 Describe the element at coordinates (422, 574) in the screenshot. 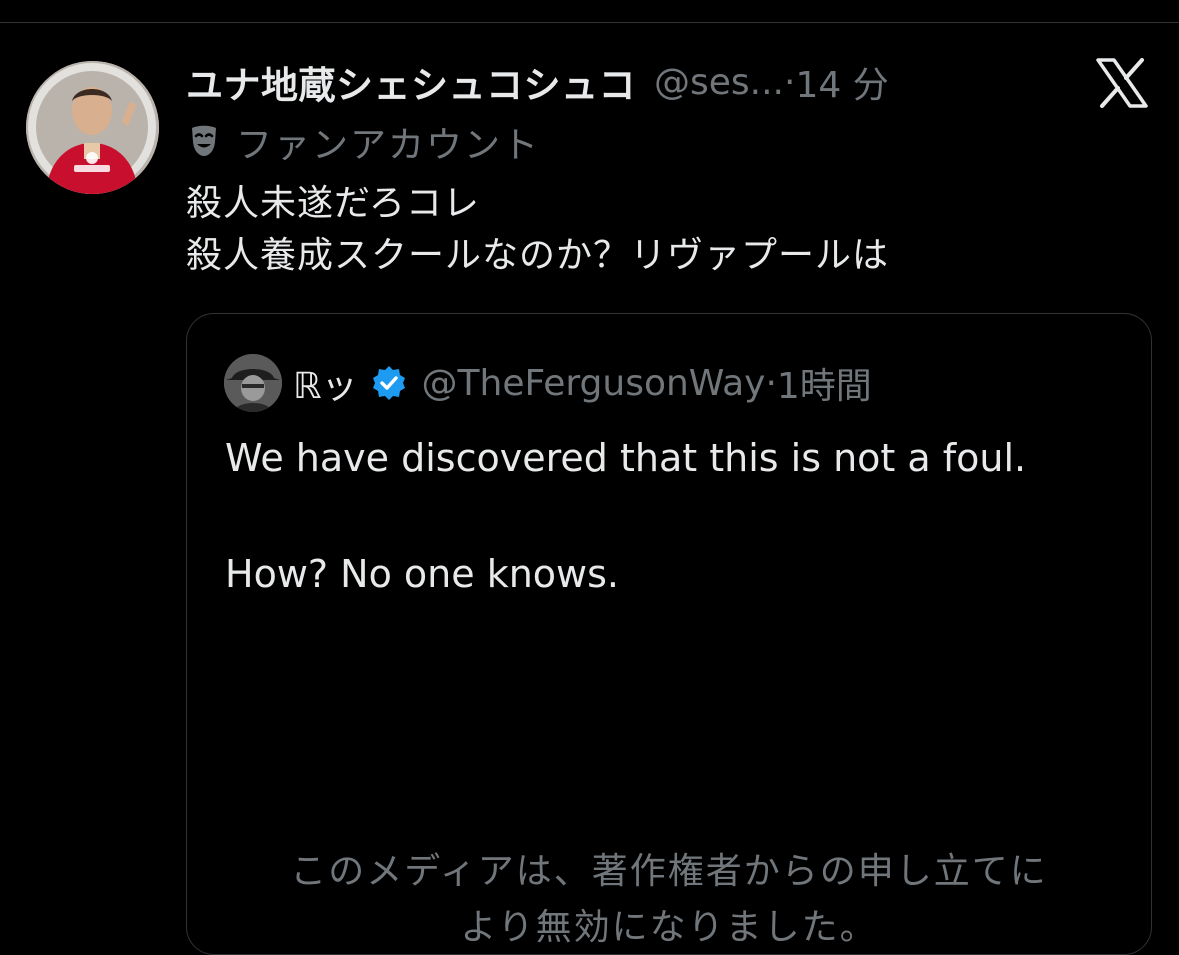

I see `quoted-text-line: How? No one knows.` at that location.